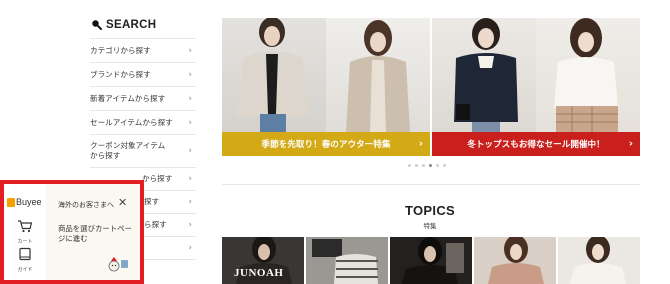  Describe the element at coordinates (86, 205) in the screenshot. I see `buyee-bubble-title: 海外のお客さまへ` at that location.